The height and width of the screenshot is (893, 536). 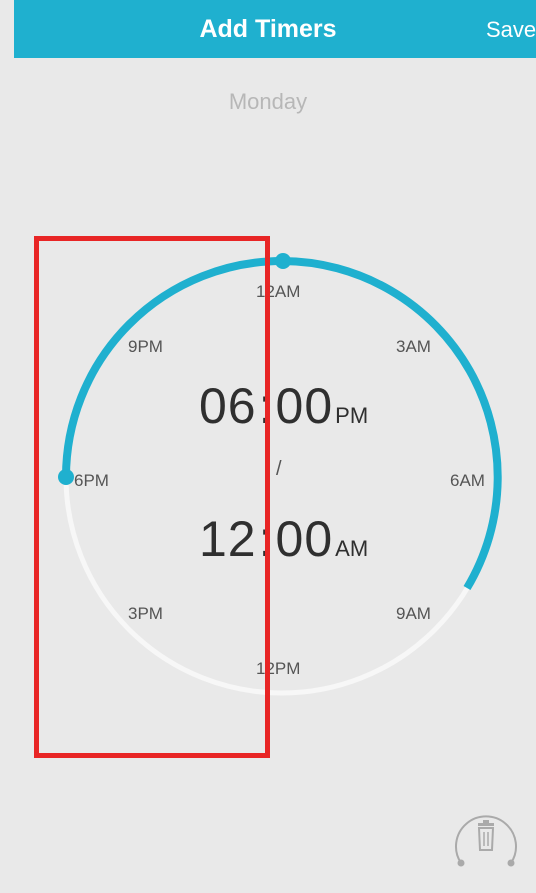 What do you see at coordinates (304, 406) in the screenshot?
I see `start-minutes: 00` at bounding box center [304, 406].